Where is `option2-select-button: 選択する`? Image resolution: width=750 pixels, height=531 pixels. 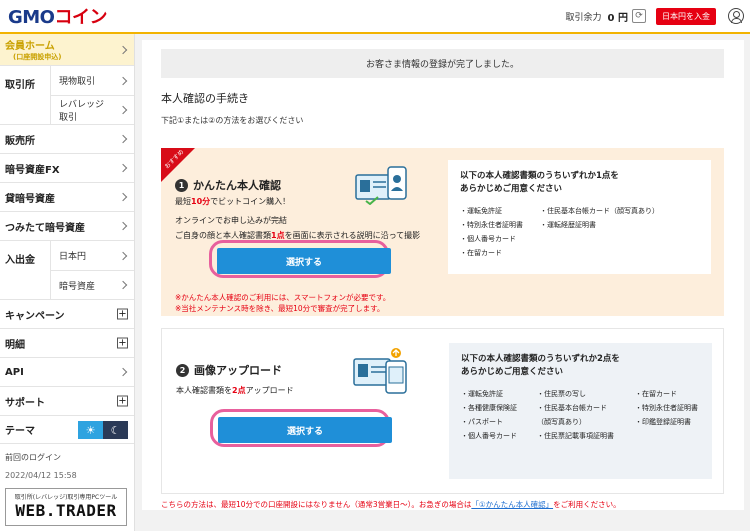 option2-select-button: 選択する is located at coordinates (305, 430).